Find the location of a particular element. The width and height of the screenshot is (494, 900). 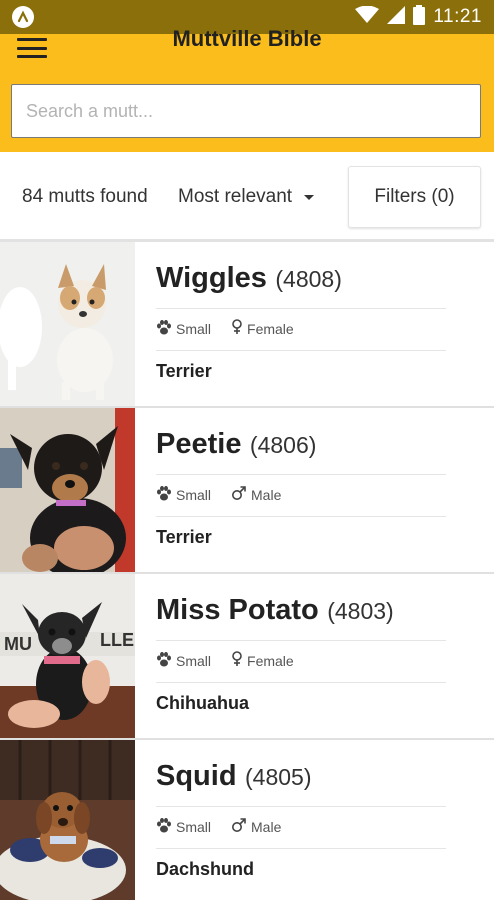

results-toolbar: 84 mutts found Most relevant Filters (0) is located at coordinates (247, 196).